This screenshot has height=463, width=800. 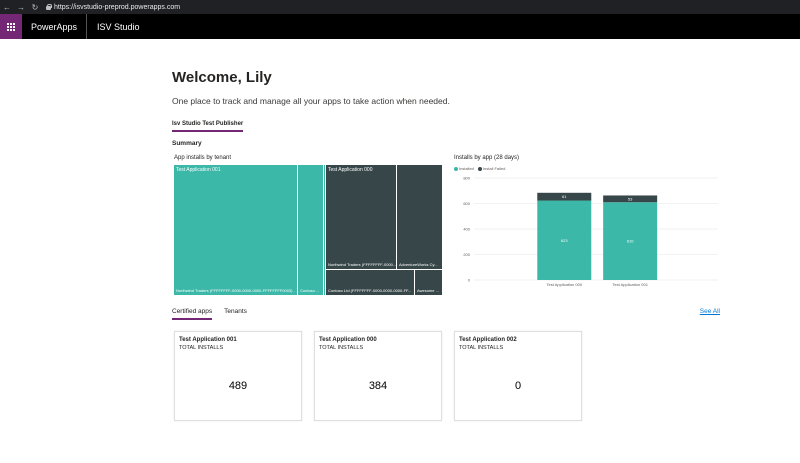 I want to click on bar-chart-legend: Installed Install Failed, so click(x=479, y=168).